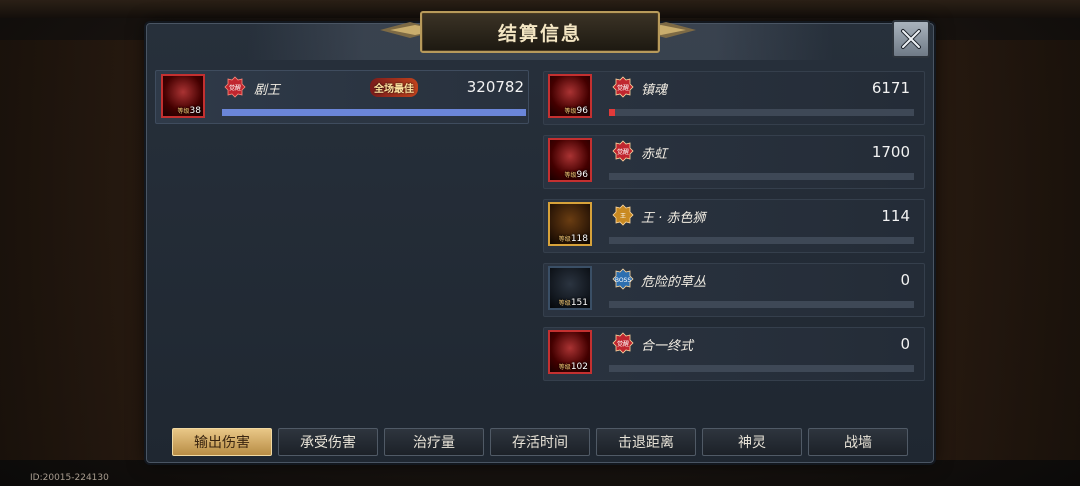 The height and width of the screenshot is (486, 1080). I want to click on opponent-badge-icon: BOSS, so click(623, 279).